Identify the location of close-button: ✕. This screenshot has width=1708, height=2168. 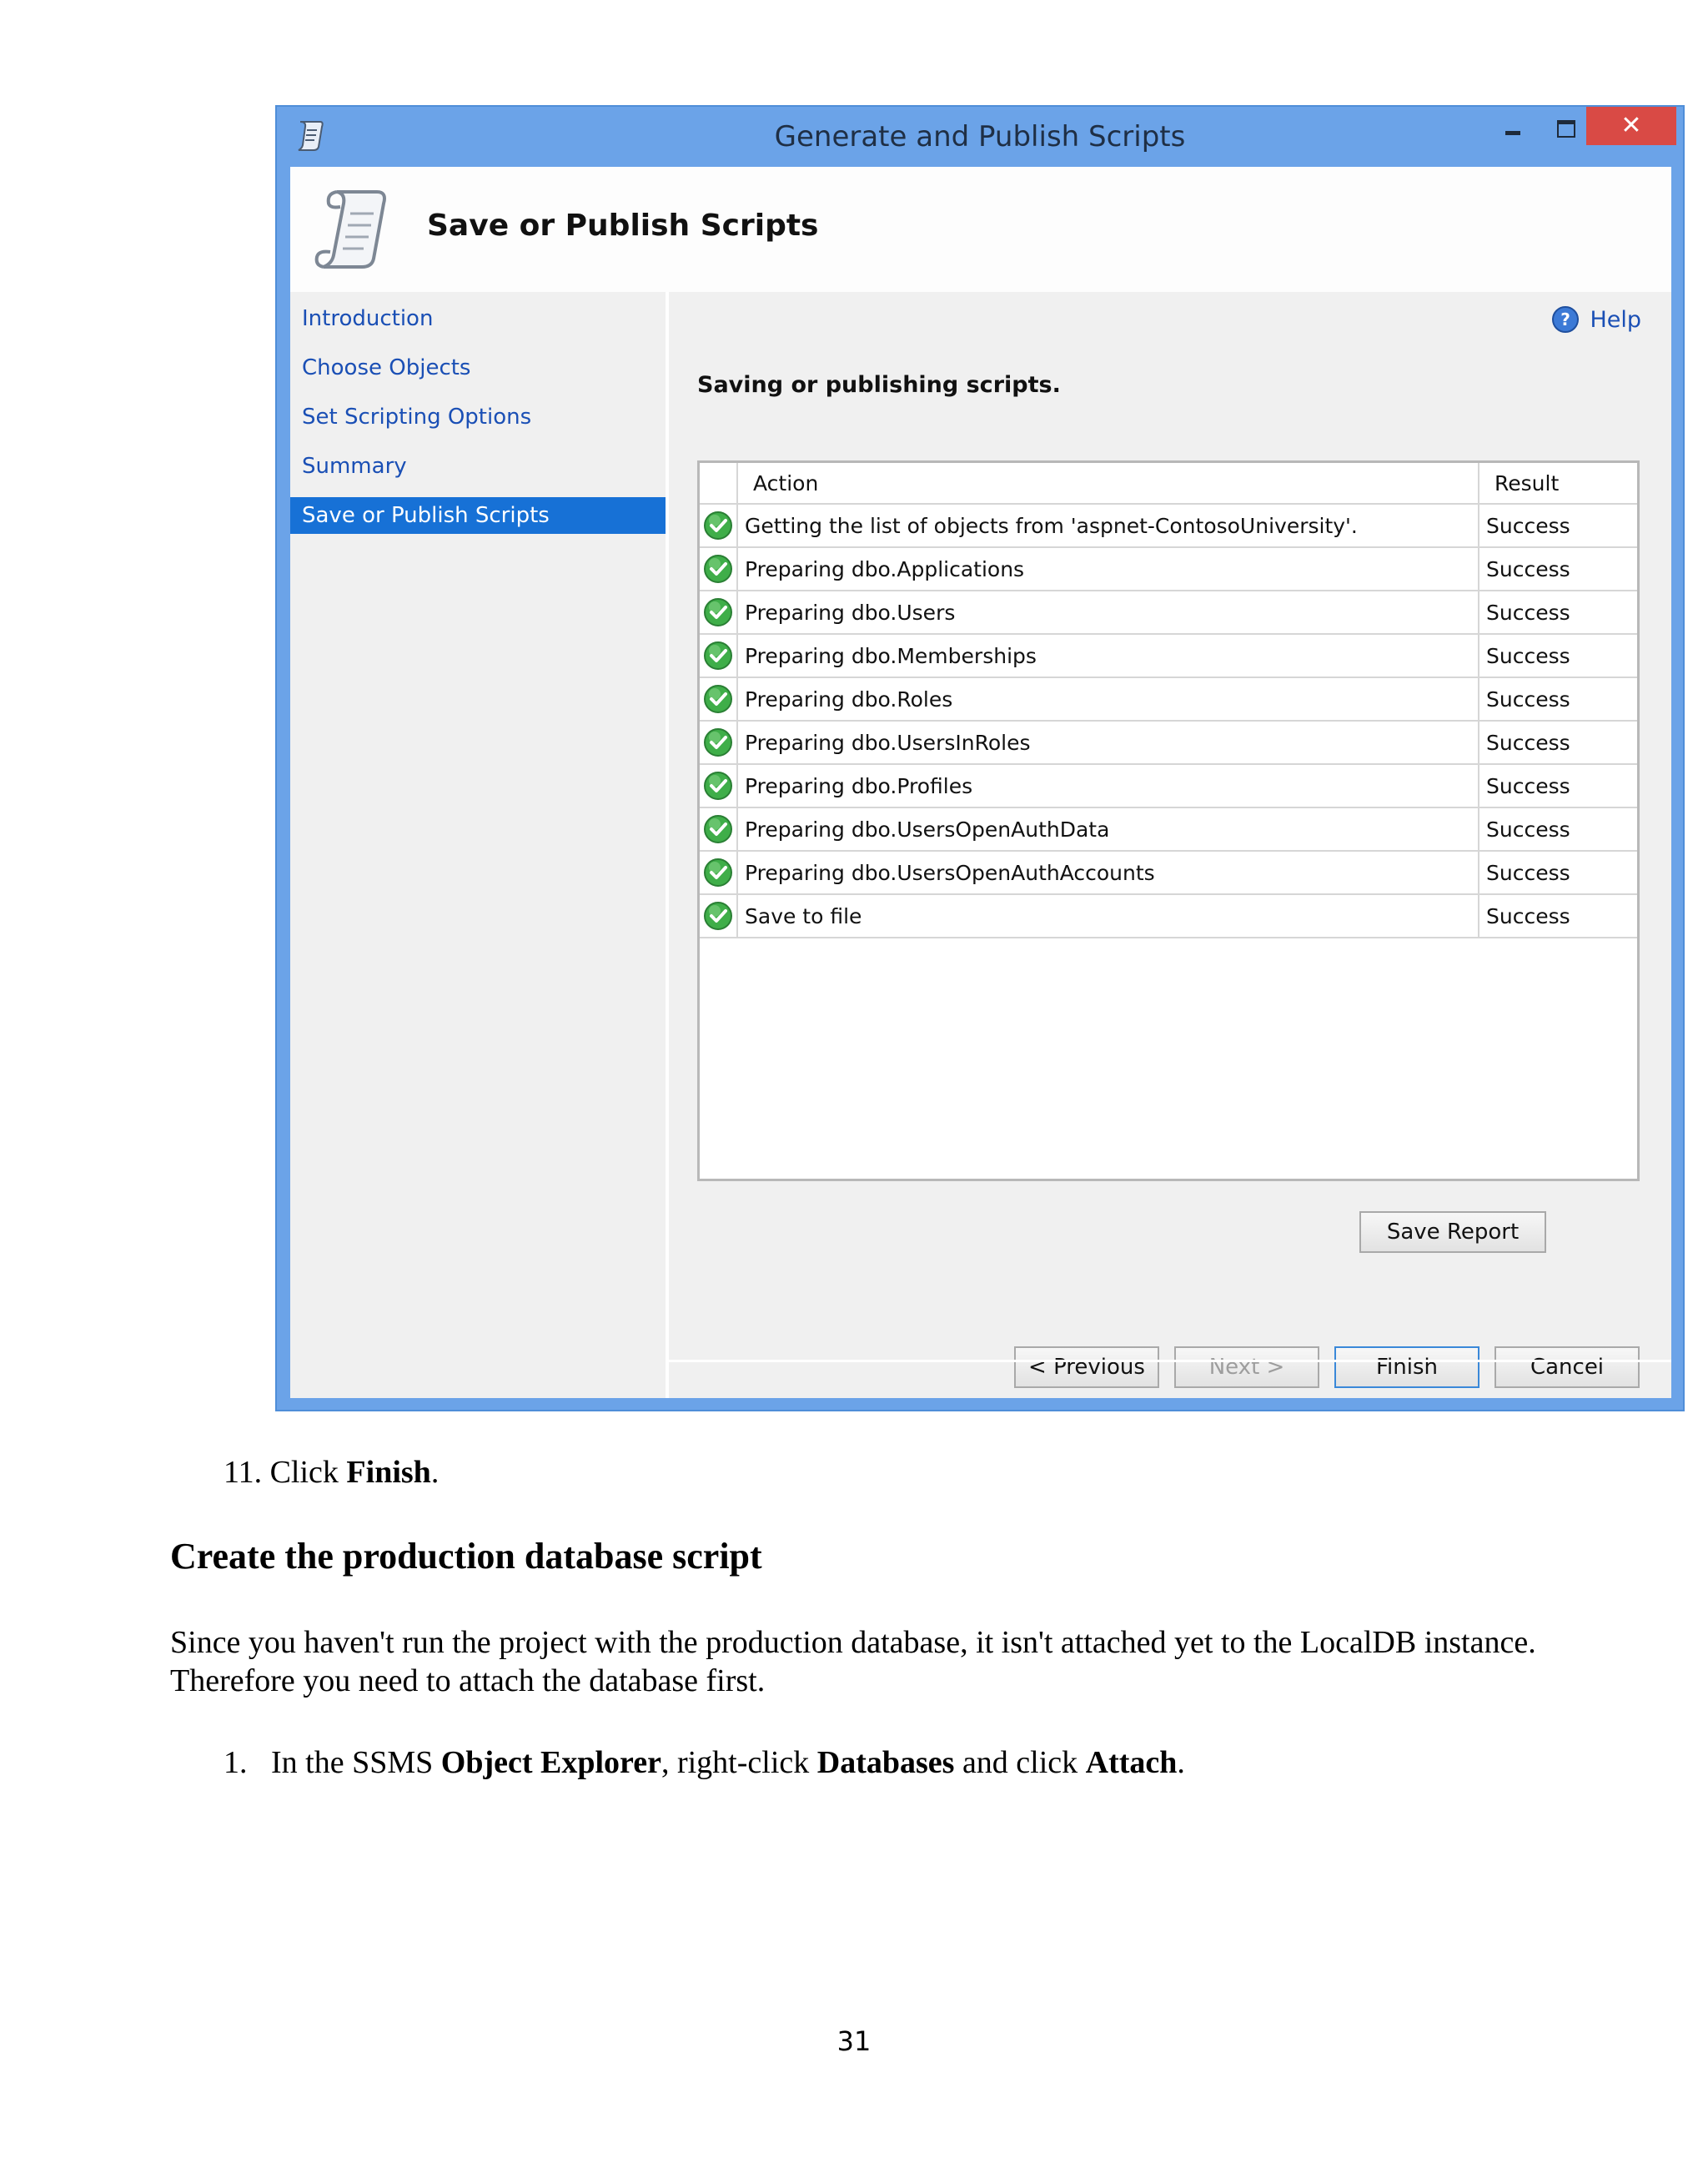
(1631, 126).